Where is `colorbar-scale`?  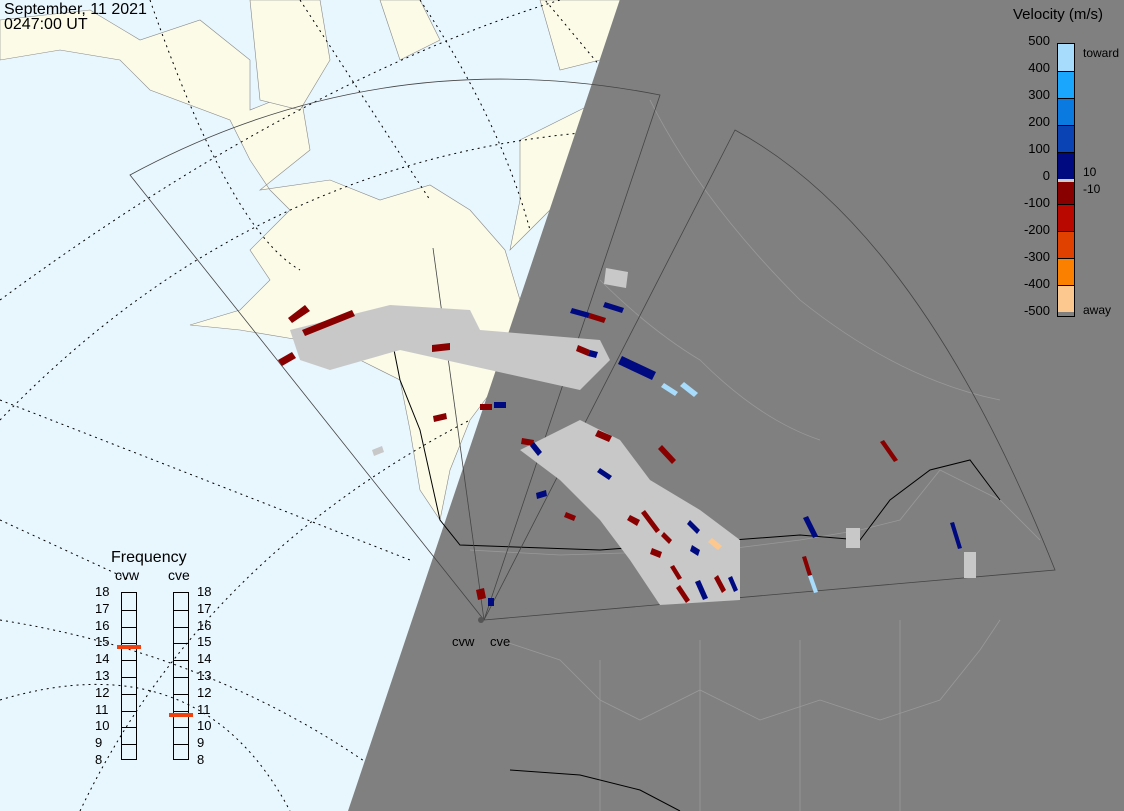 colorbar-scale is located at coordinates (1066, 180).